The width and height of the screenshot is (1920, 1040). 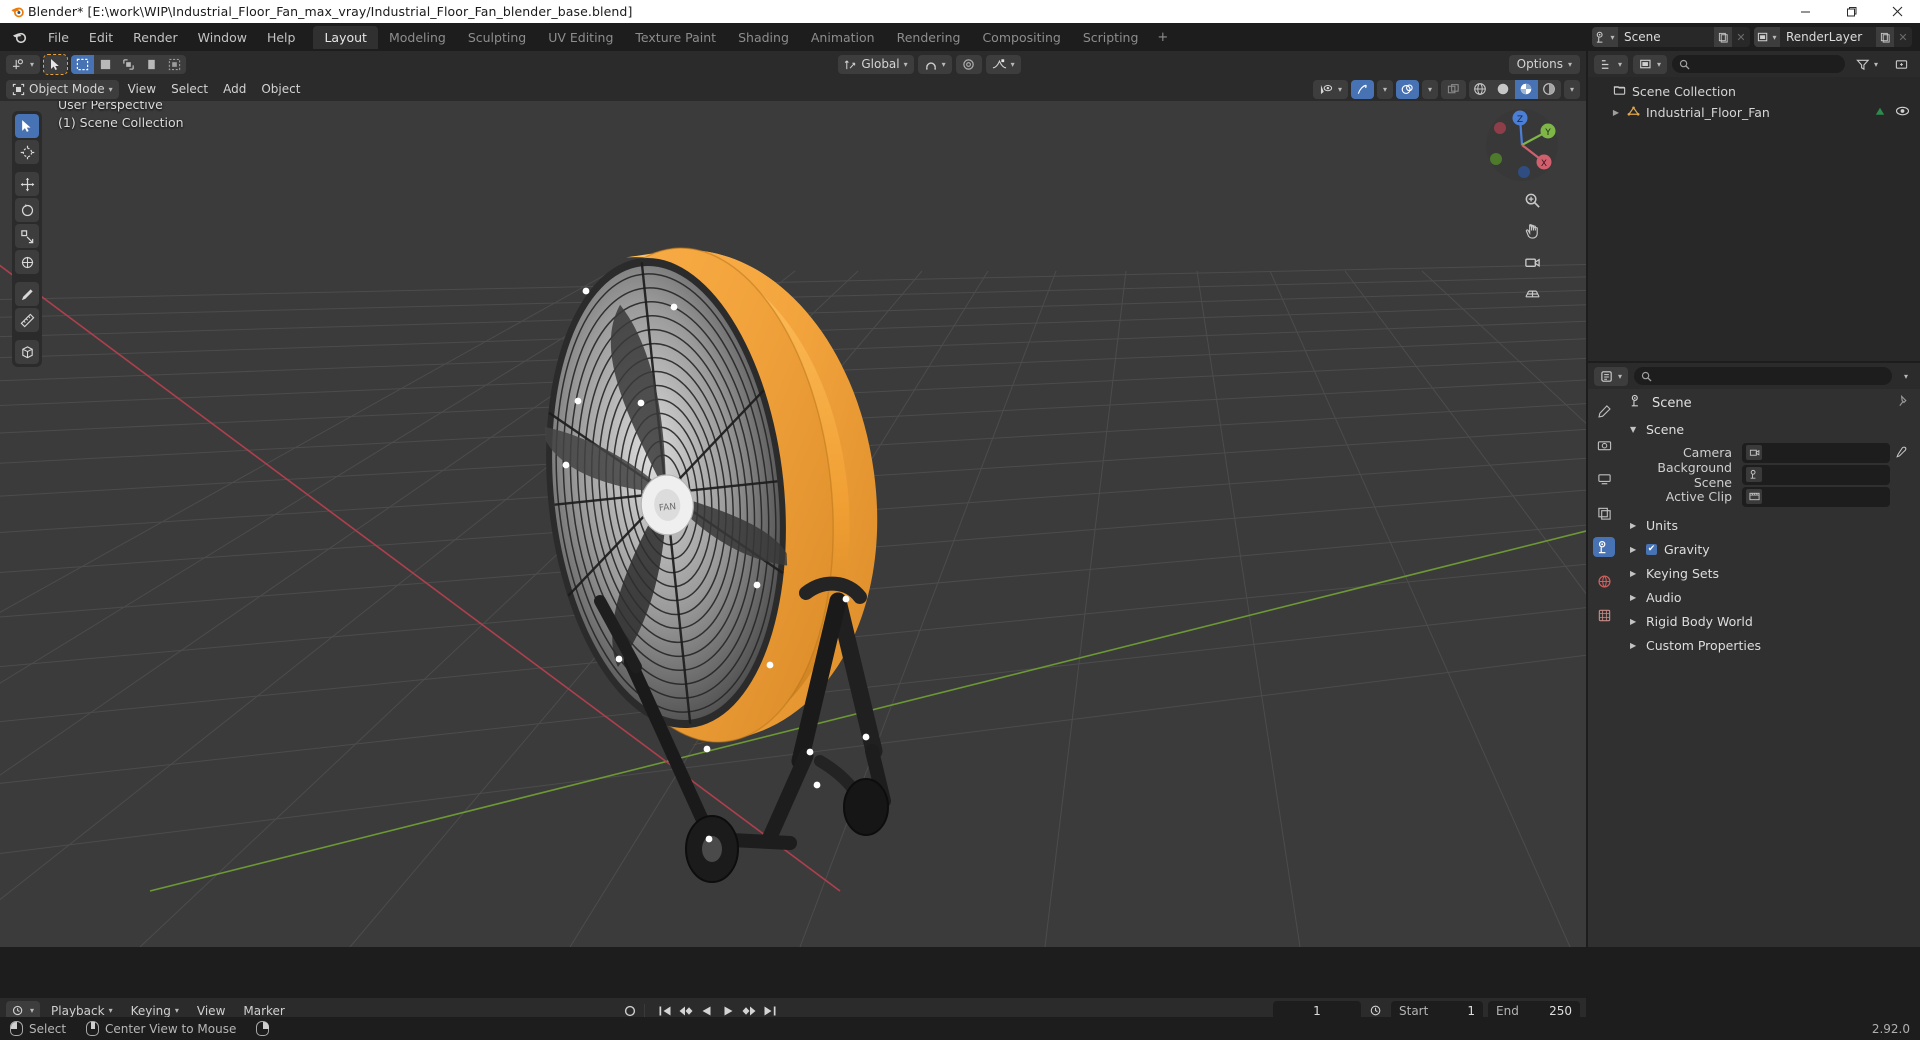 What do you see at coordinates (1770, 621) in the screenshot?
I see `panel-rigid-body-world-header: ▶ Rigid Body World` at bounding box center [1770, 621].